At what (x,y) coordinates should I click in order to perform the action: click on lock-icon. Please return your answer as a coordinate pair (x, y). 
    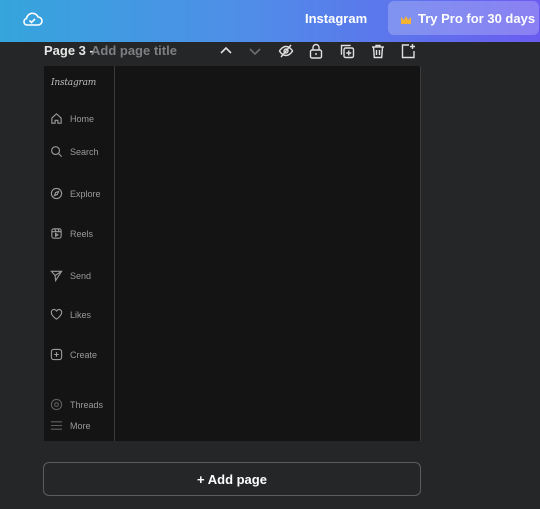
    Looking at the image, I should click on (316, 51).